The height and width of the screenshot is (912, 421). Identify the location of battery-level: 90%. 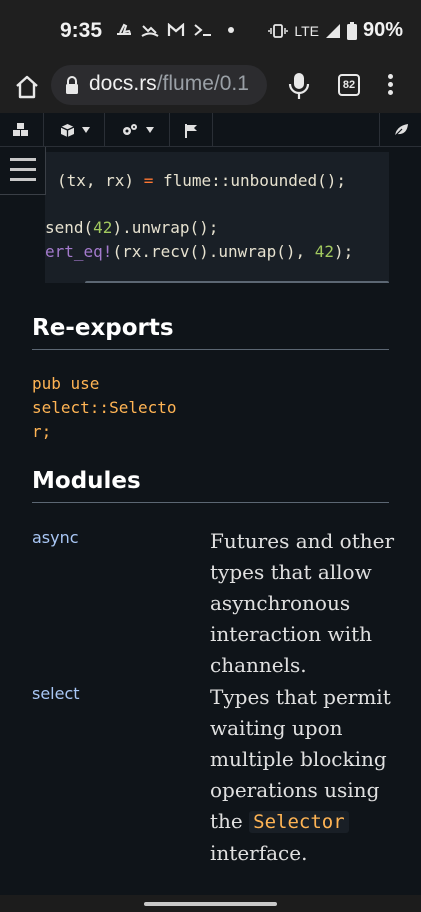
(382, 30).